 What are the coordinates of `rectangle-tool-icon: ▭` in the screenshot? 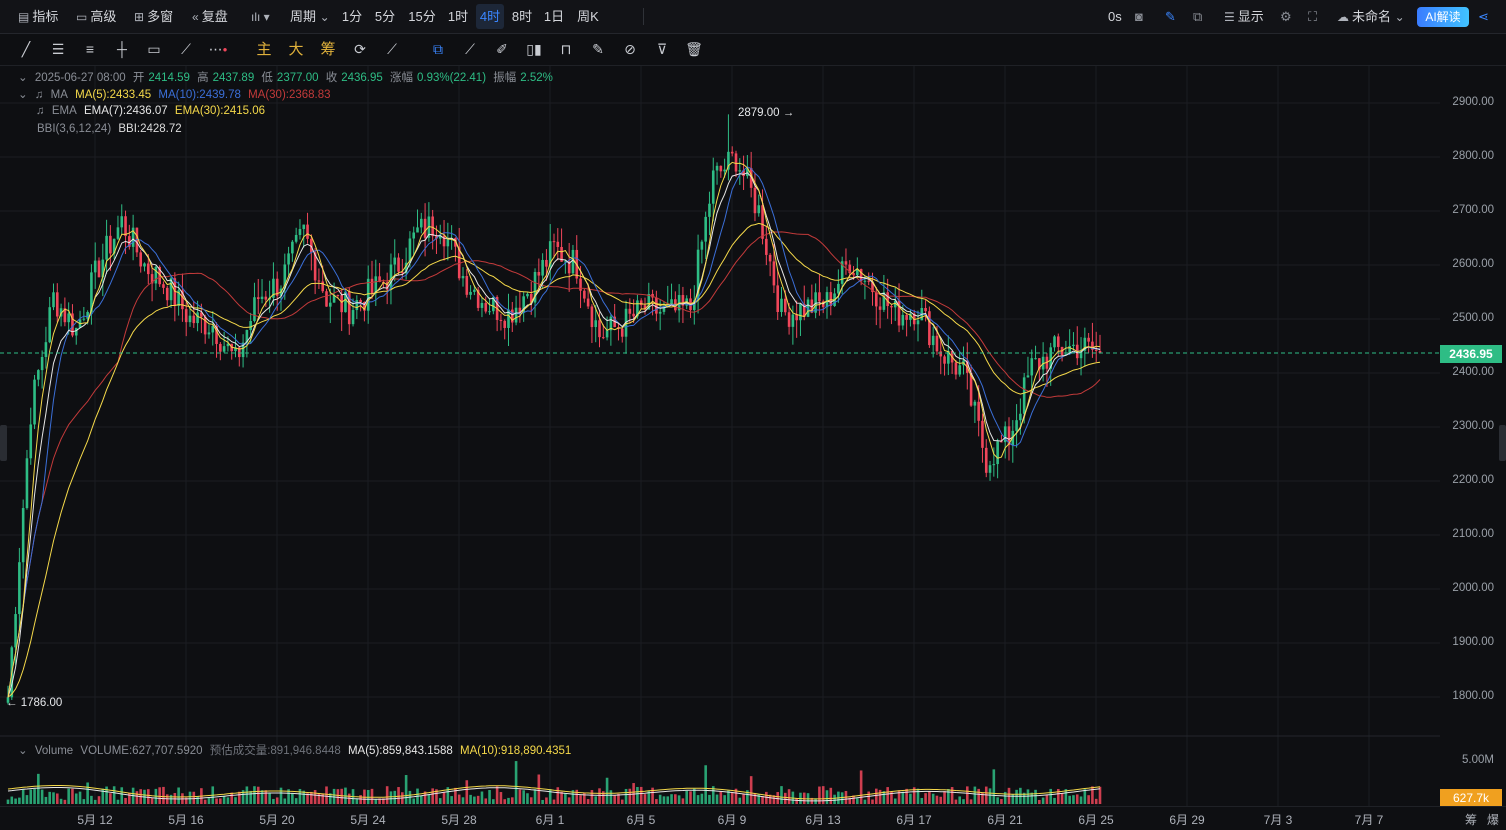 It's located at (154, 49).